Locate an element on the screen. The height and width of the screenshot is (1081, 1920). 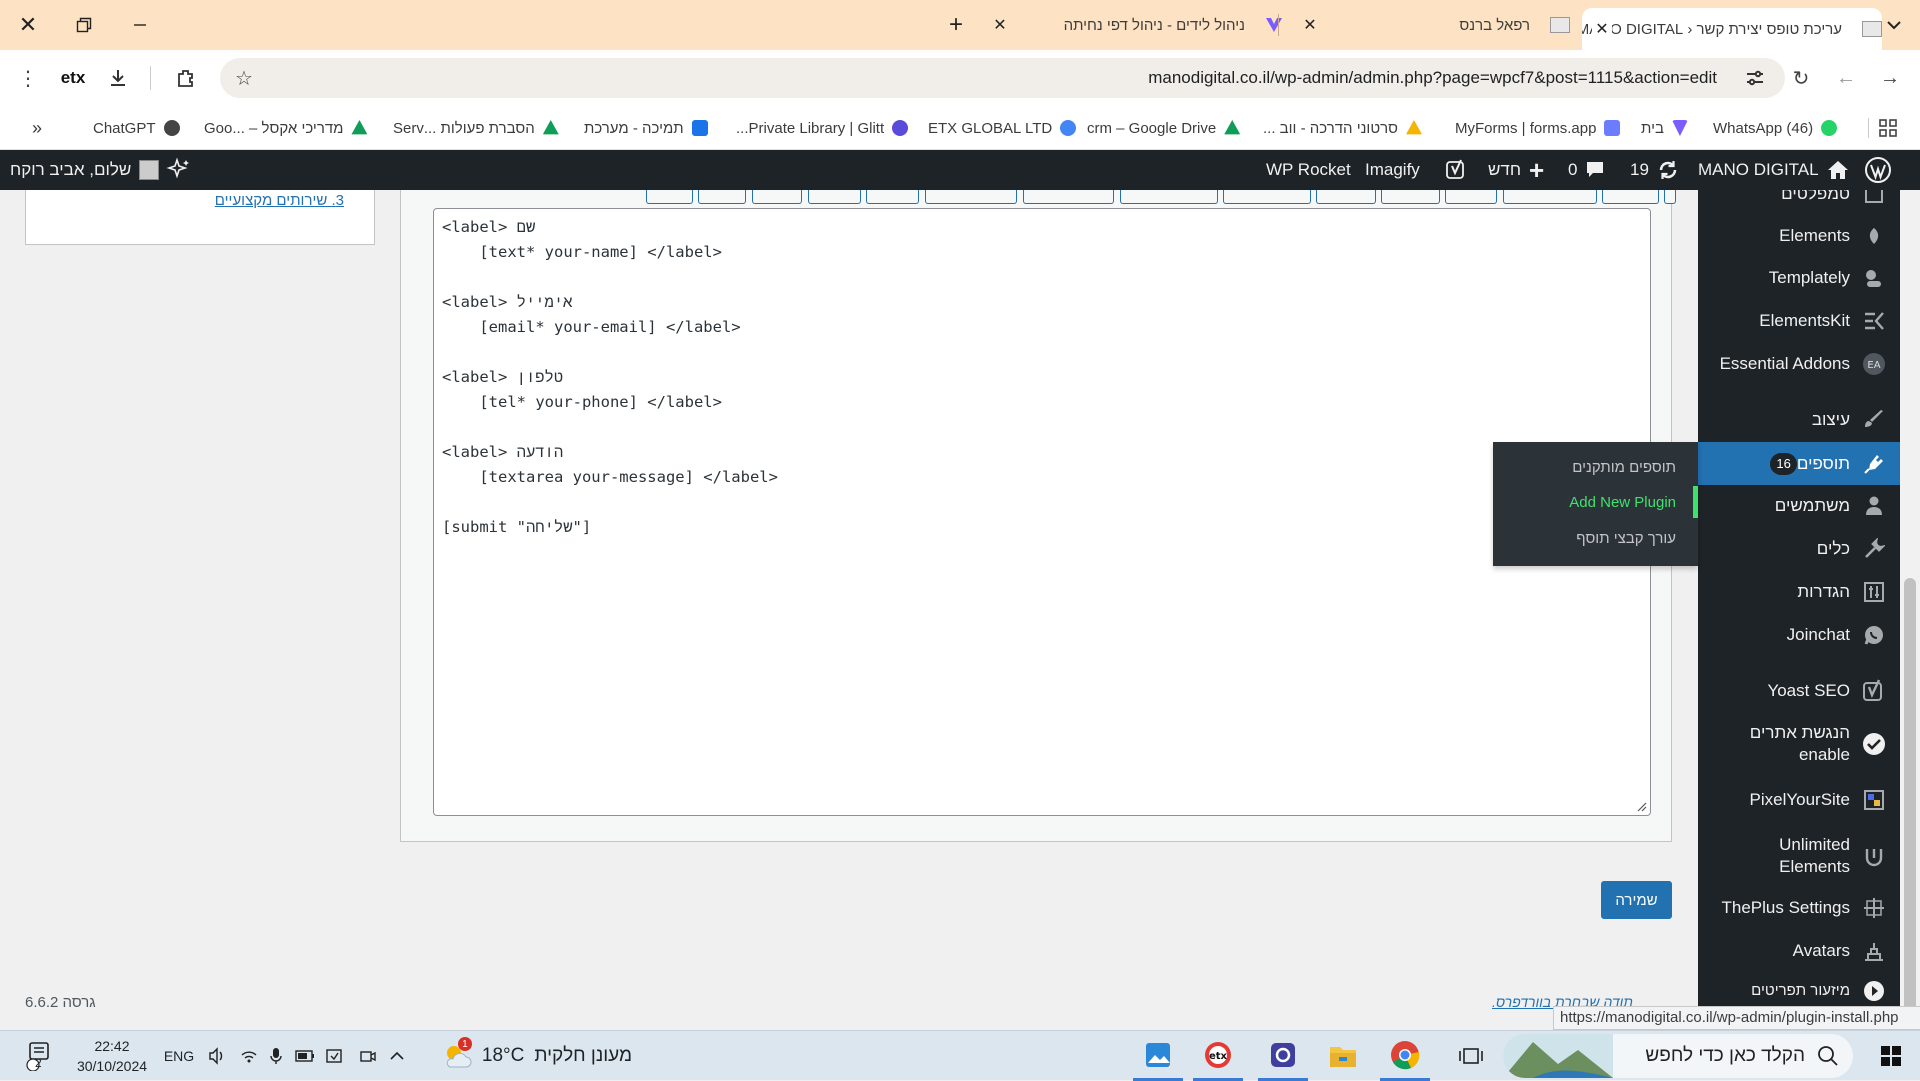
kebab-menu-icon: ⋮ is located at coordinates (28, 78).